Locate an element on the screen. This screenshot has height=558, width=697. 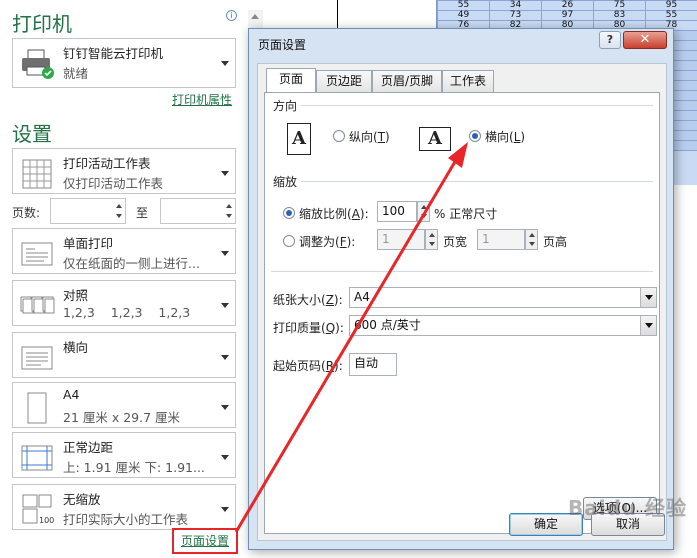
landscape-icon: A is located at coordinates (435, 139).